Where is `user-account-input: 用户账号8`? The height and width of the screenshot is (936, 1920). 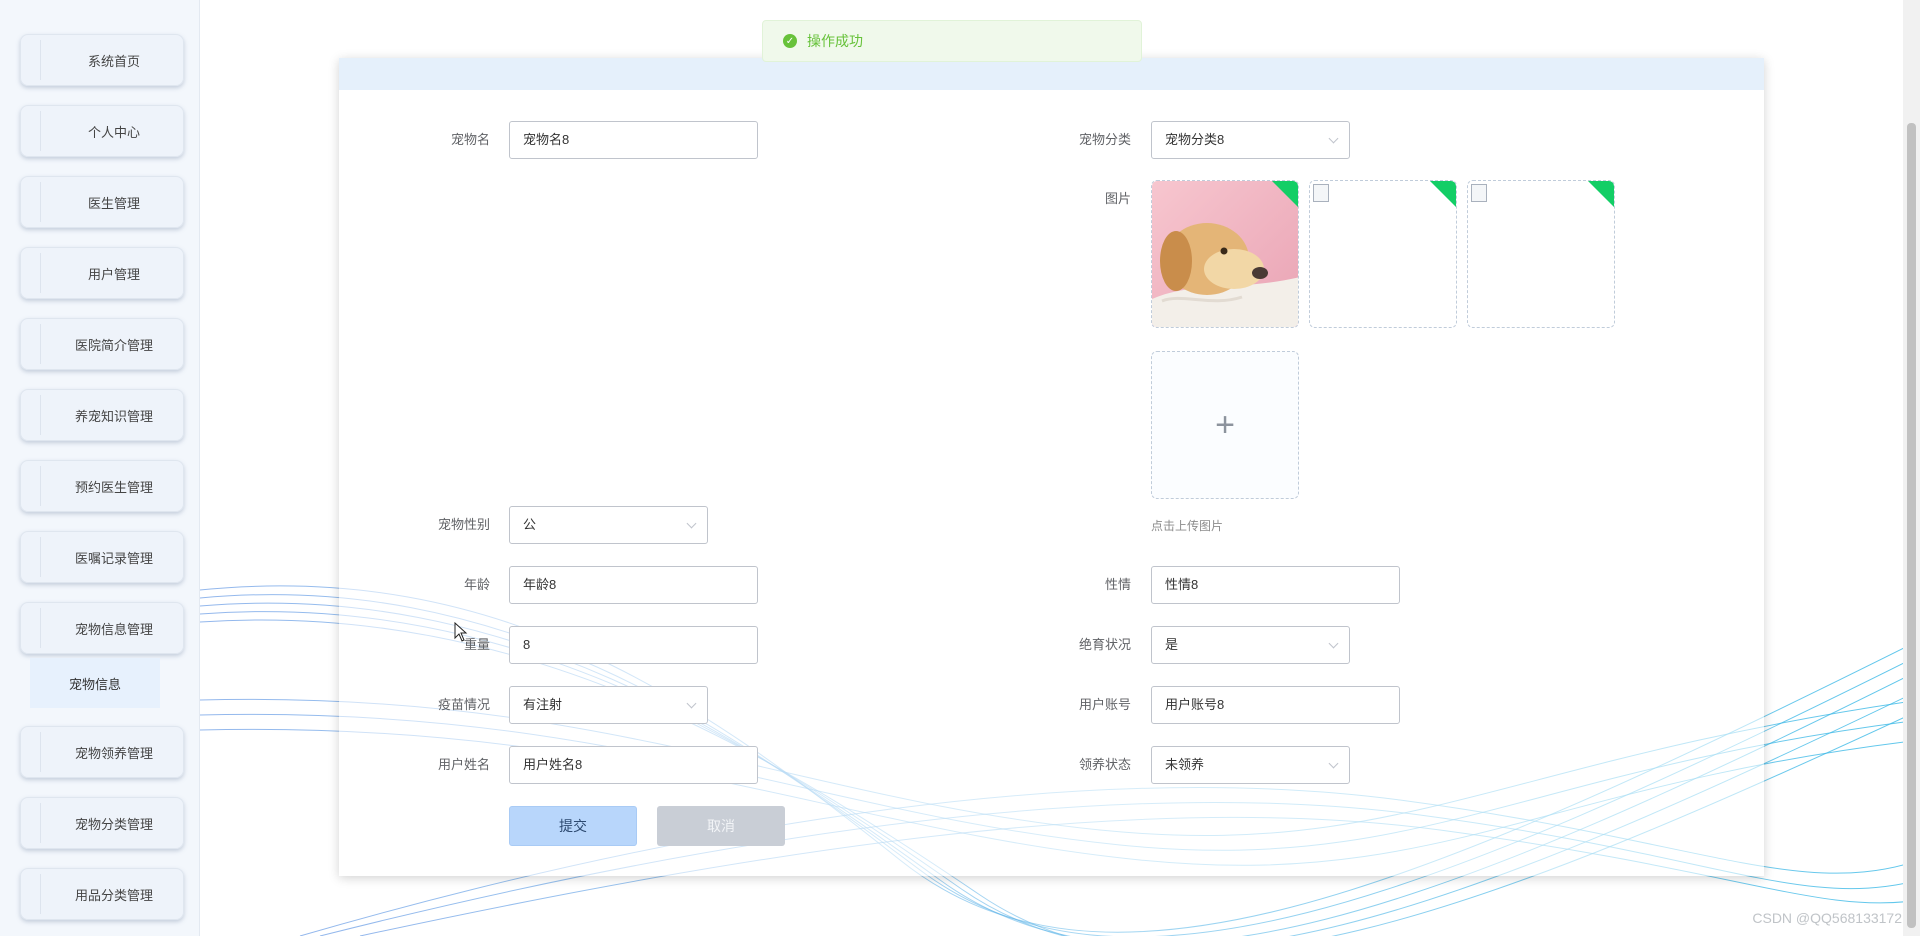
user-account-input: 用户账号8 is located at coordinates (1275, 705).